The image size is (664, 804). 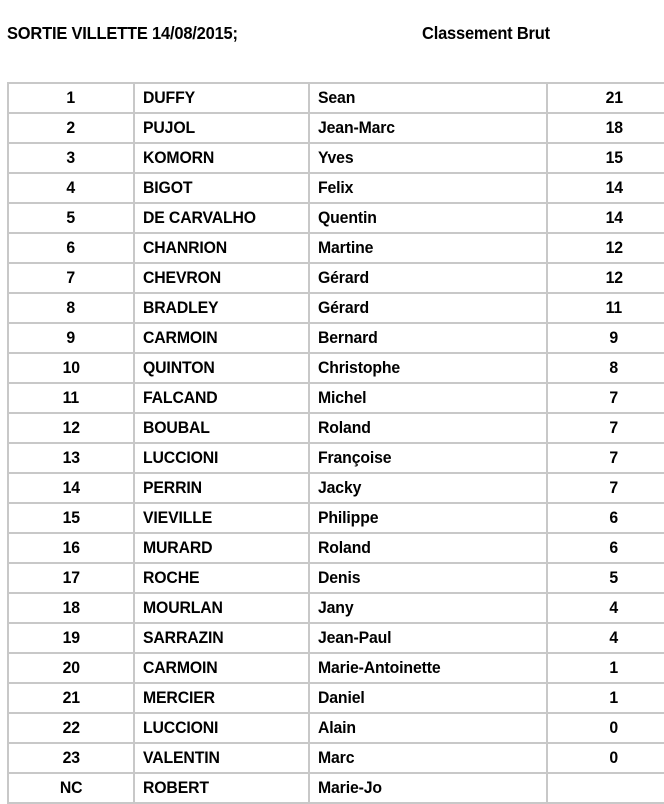 I want to click on rank-cell-text: 21, so click(x=71, y=697).